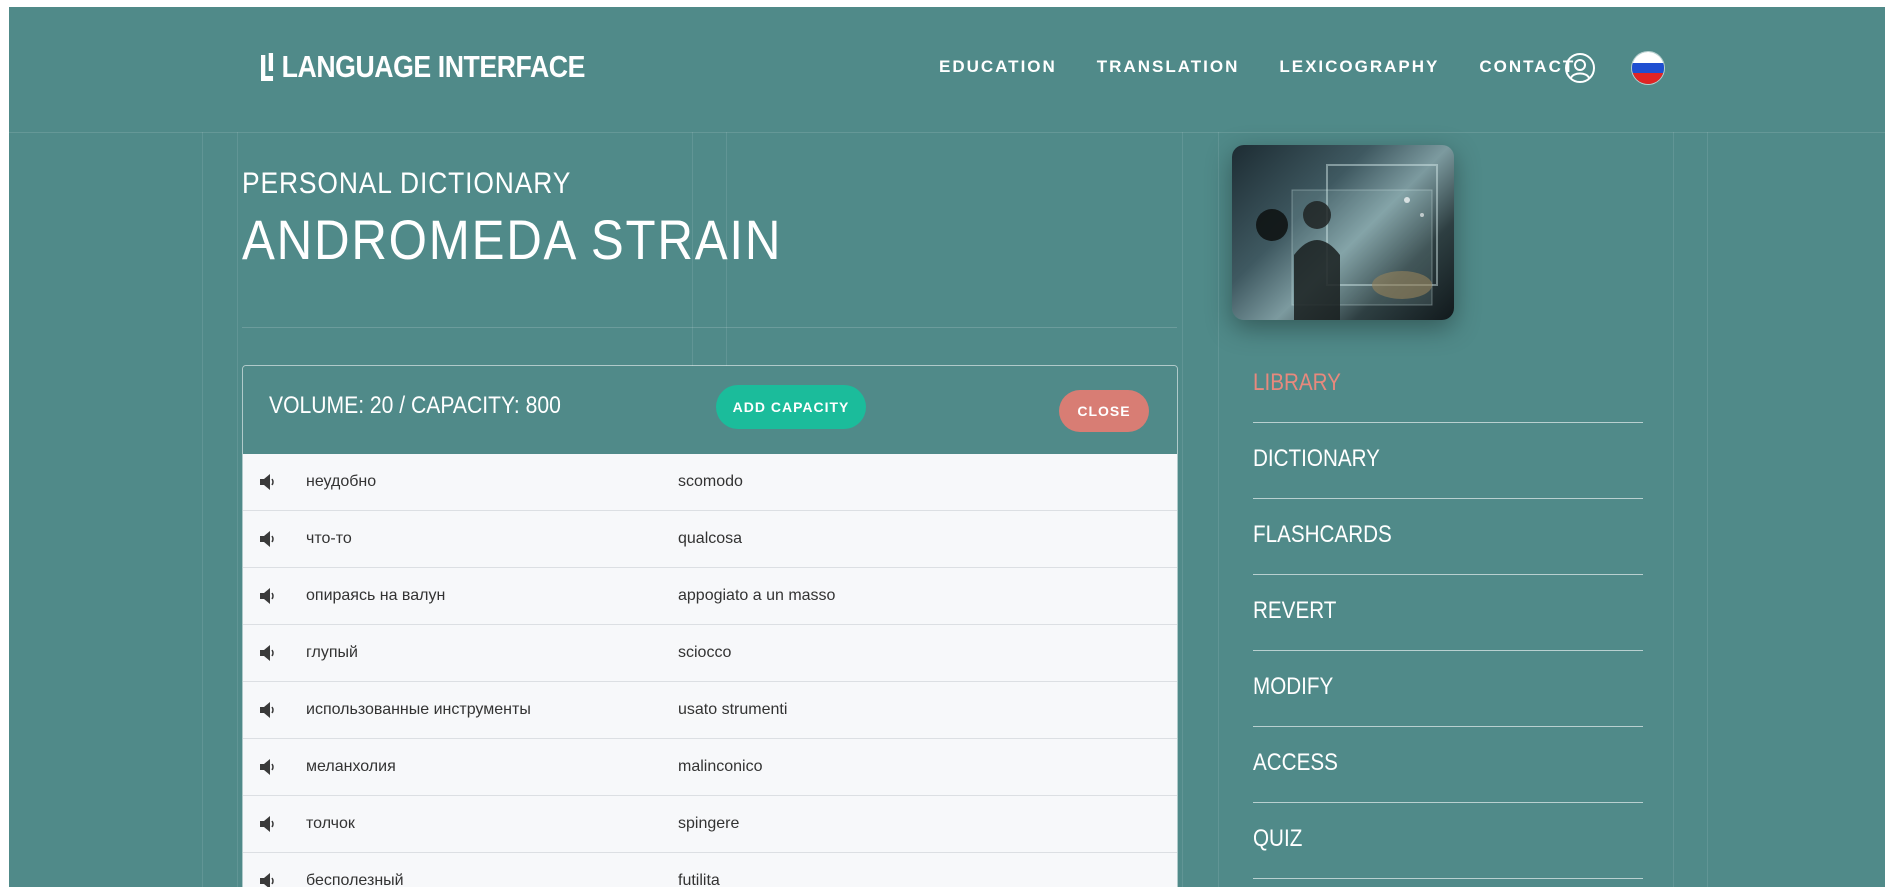  I want to click on word-russian: использованные инструменты, so click(418, 709).